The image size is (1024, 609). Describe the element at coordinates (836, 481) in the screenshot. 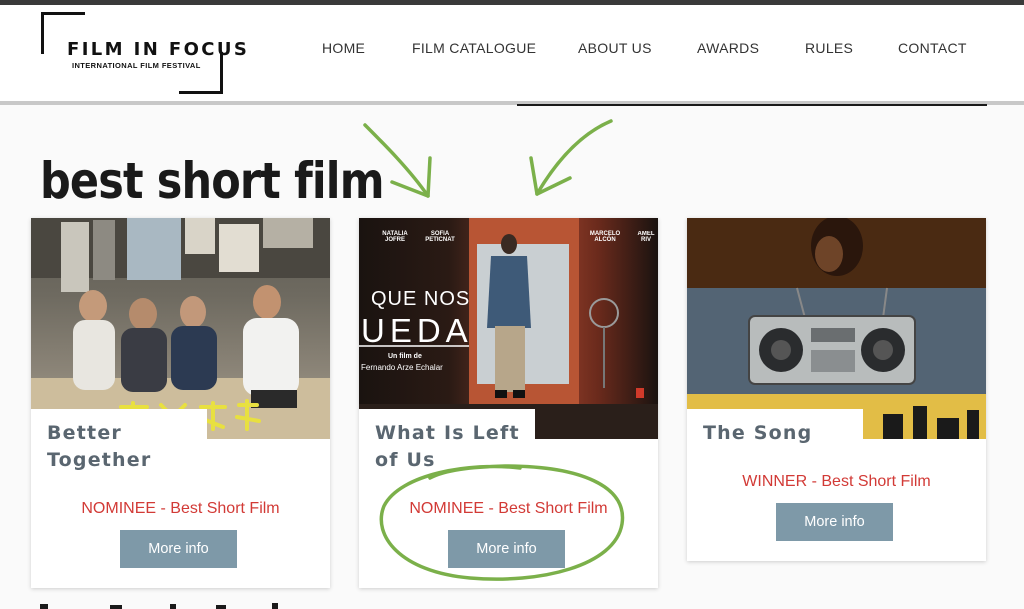

I see `award-status: WINNER - Best Short Film` at that location.